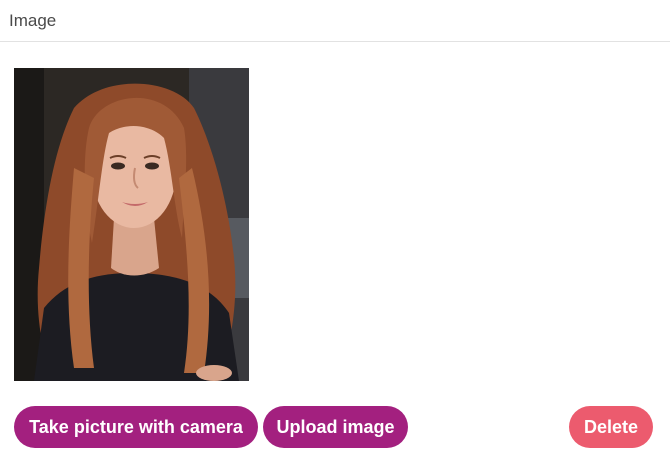 This screenshot has width=670, height=461. What do you see at coordinates (335, 21) in the screenshot?
I see `panel-header: Image` at bounding box center [335, 21].